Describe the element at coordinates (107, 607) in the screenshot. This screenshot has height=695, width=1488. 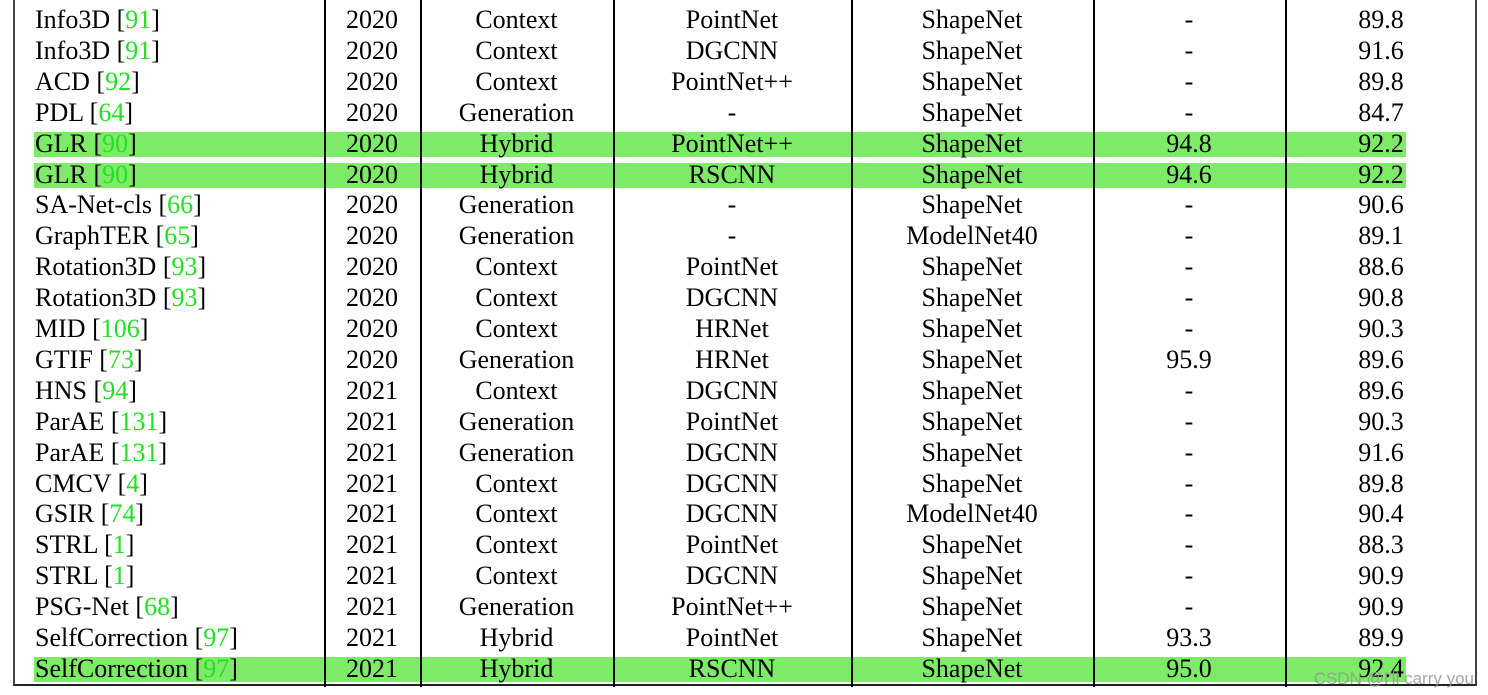
I see `method-cell: PSG-Net [68]` at that location.